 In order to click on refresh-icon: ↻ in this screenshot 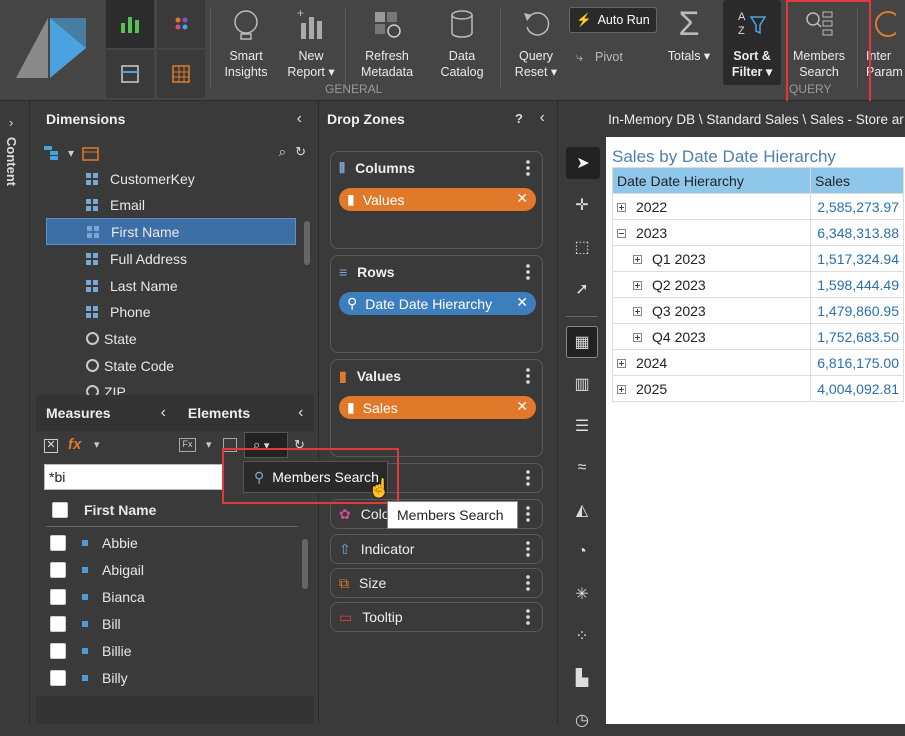, I will do `click(300, 152)`.